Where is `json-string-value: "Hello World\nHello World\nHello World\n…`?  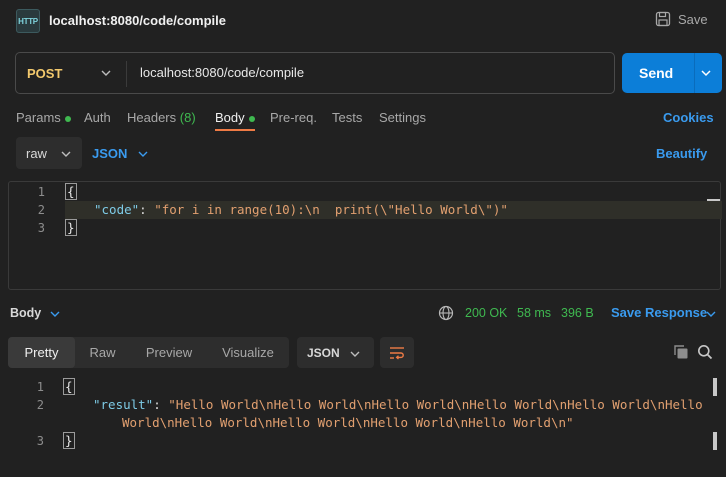 json-string-value: "Hello World\nHello World\nHello World\n… is located at coordinates (435, 404).